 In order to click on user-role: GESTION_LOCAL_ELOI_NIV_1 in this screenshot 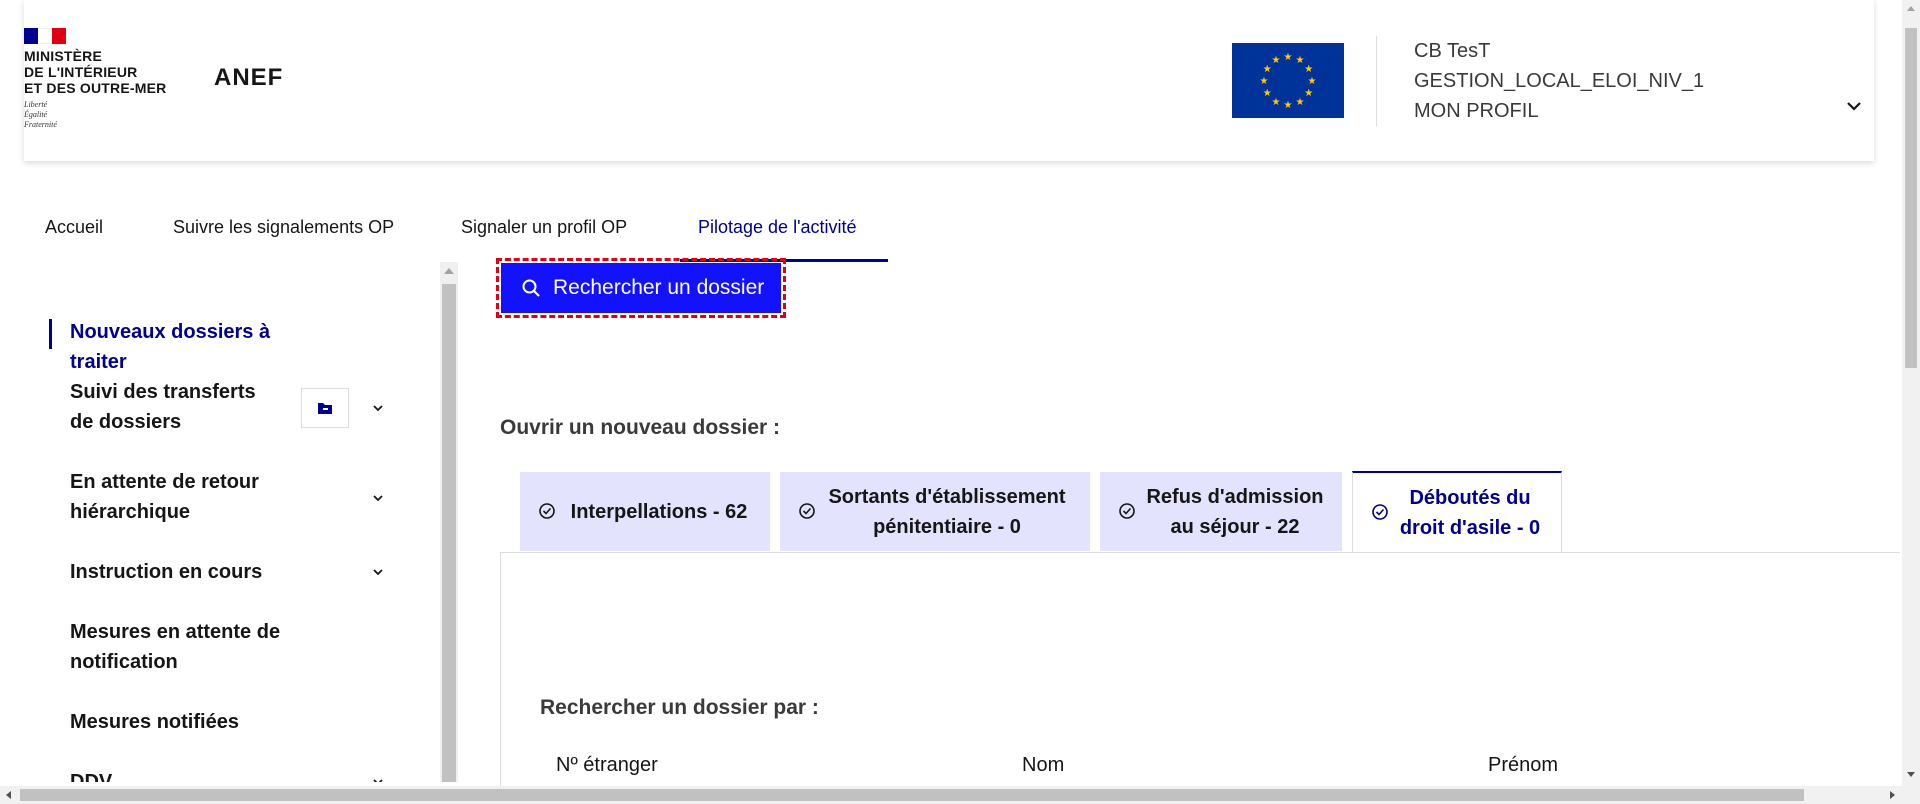, I will do `click(1559, 81)`.